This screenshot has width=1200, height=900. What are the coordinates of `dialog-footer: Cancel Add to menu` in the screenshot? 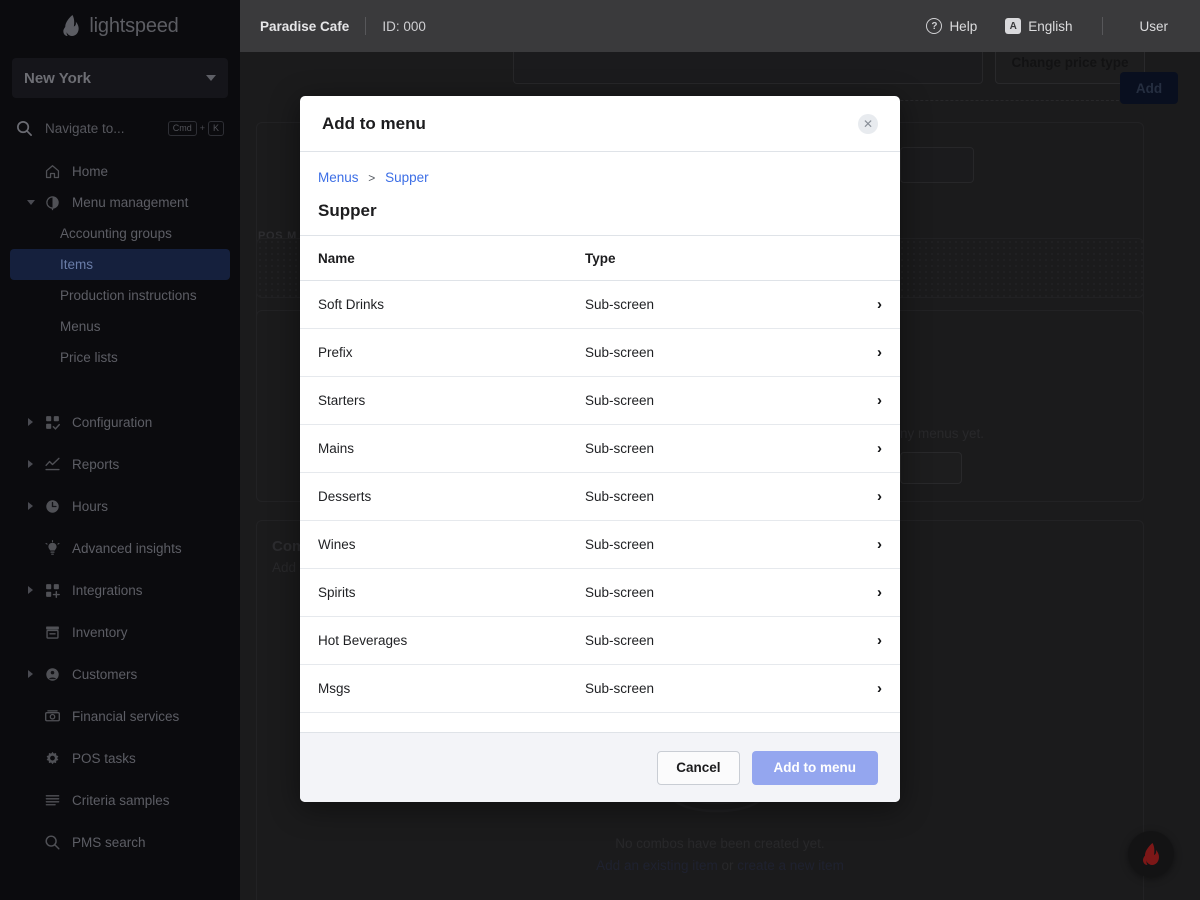 It's located at (600, 767).